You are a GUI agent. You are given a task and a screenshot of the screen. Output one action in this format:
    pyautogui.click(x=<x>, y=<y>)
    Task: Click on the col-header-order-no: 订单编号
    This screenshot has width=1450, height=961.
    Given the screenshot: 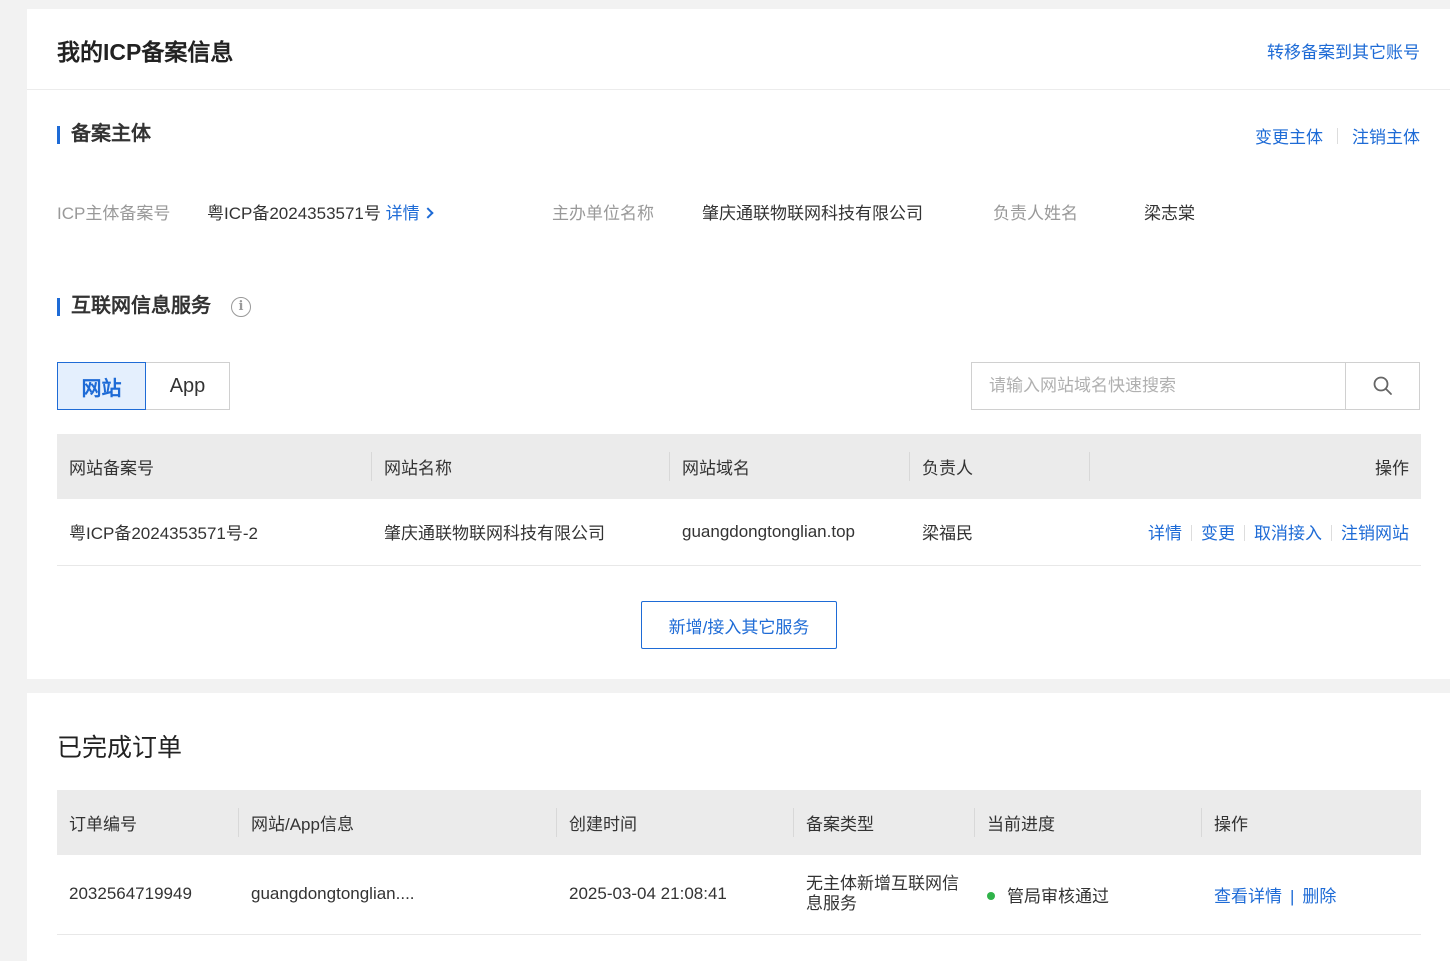 What is the action you would take?
    pyautogui.click(x=148, y=822)
    